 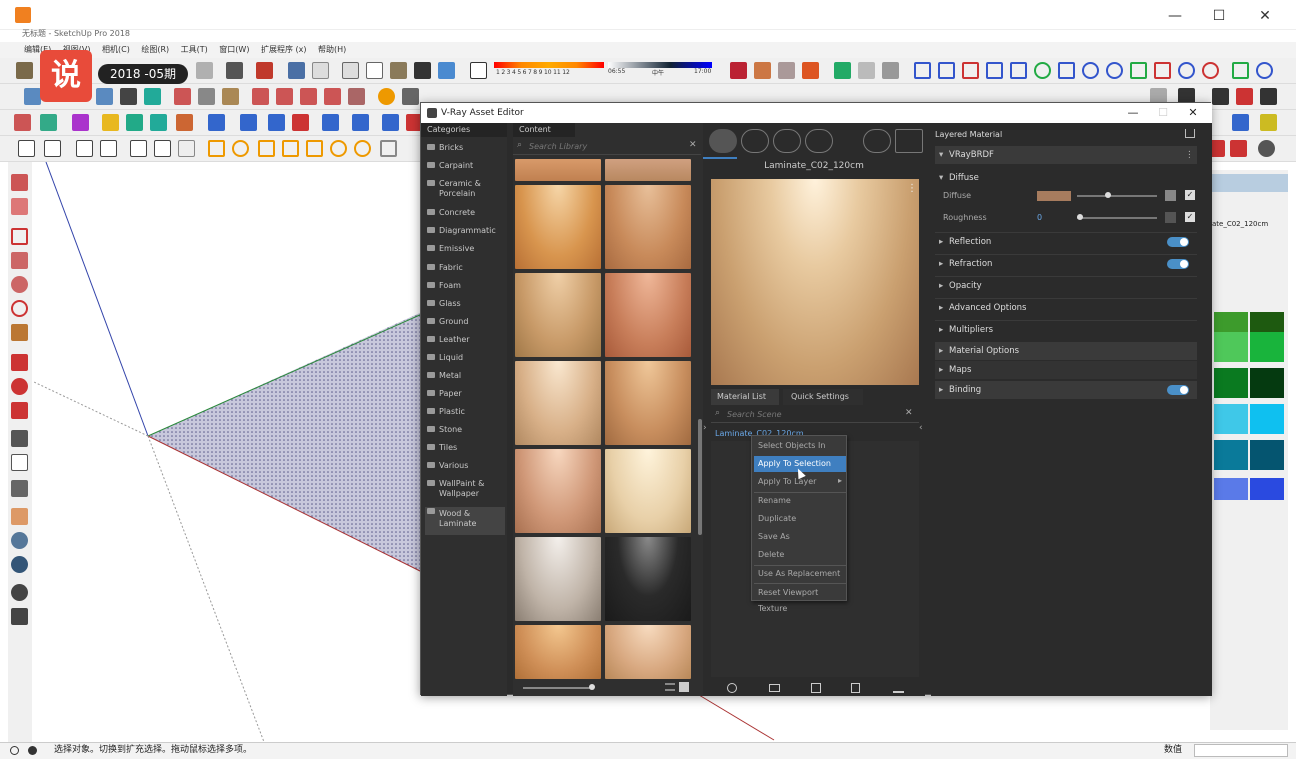 What do you see at coordinates (693, 145) in the screenshot?
I see `clear-search-icon: ✕` at bounding box center [693, 145].